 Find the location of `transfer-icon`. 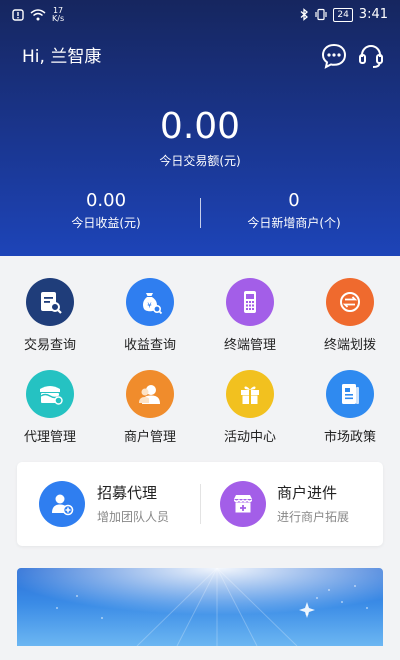

transfer-icon is located at coordinates (350, 302).